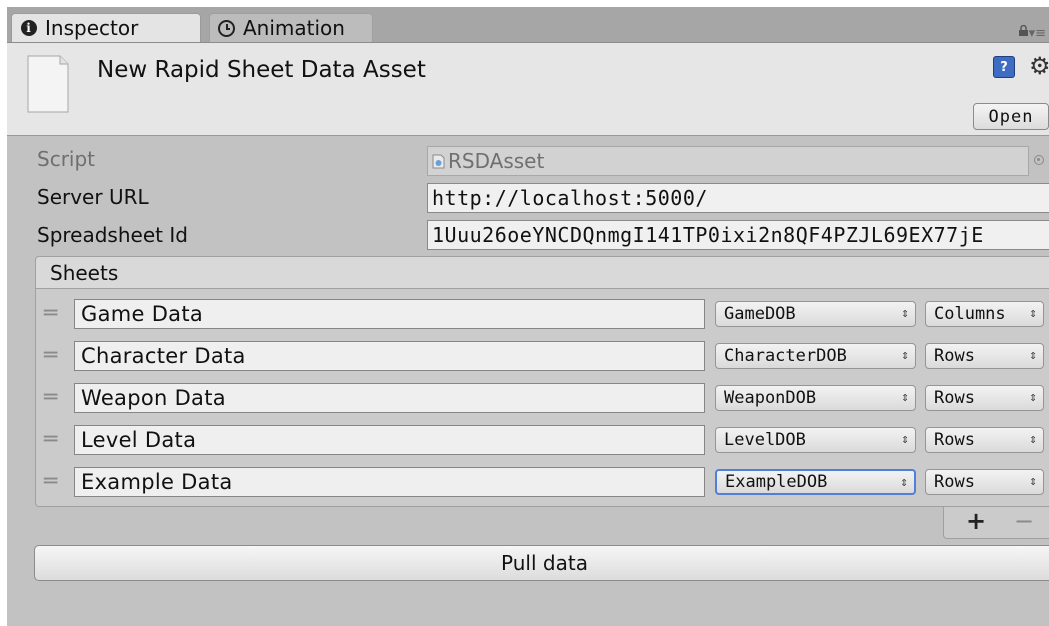 The width and height of the screenshot is (1049, 626). I want to click on sheet-row: ═ Example Data ExampleDOB ⇕ Rows ⇕, so click(542, 482).